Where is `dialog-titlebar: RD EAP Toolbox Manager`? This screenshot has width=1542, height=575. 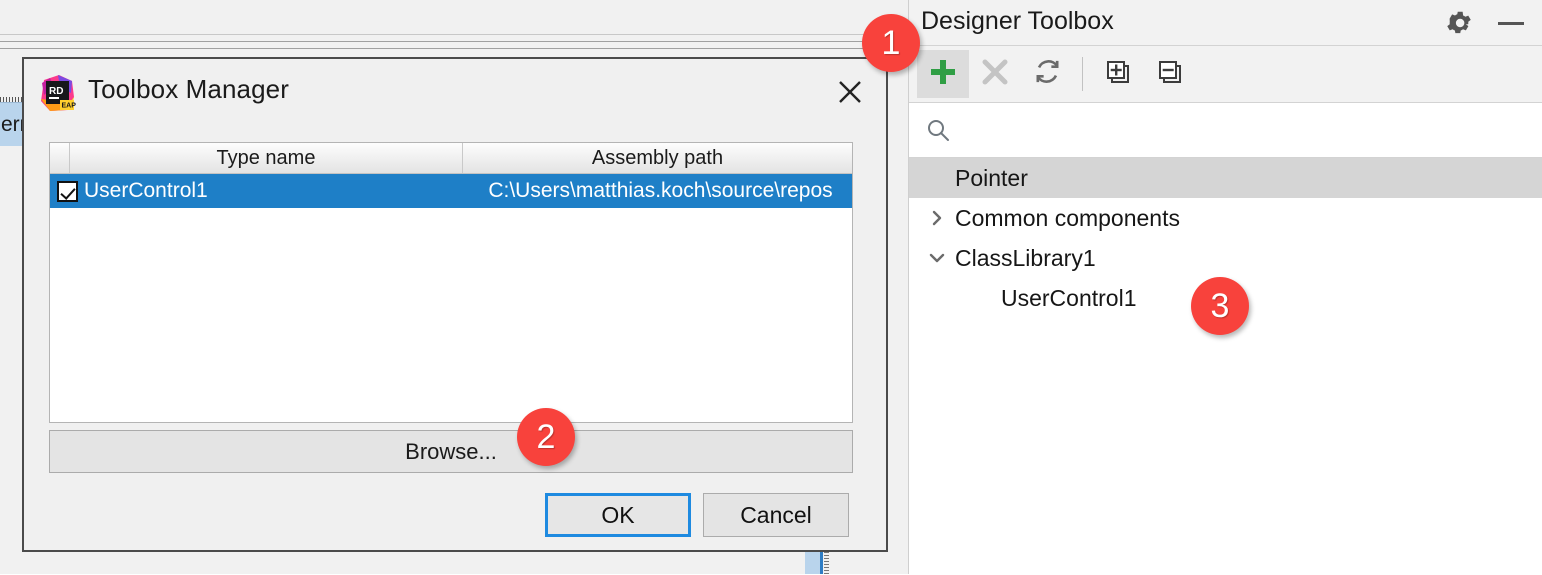 dialog-titlebar: RD EAP Toolbox Manager is located at coordinates (455, 90).